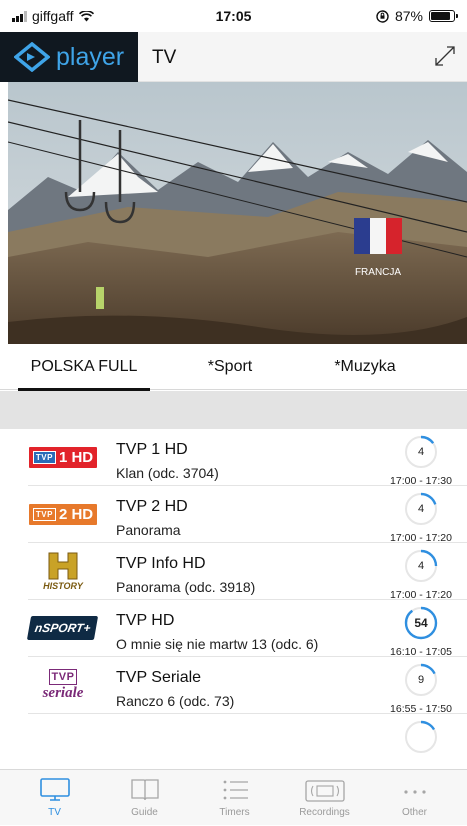 The width and height of the screenshot is (467, 826). What do you see at coordinates (167, 473) in the screenshot?
I see `program-title: Klan (odc. 3704)` at bounding box center [167, 473].